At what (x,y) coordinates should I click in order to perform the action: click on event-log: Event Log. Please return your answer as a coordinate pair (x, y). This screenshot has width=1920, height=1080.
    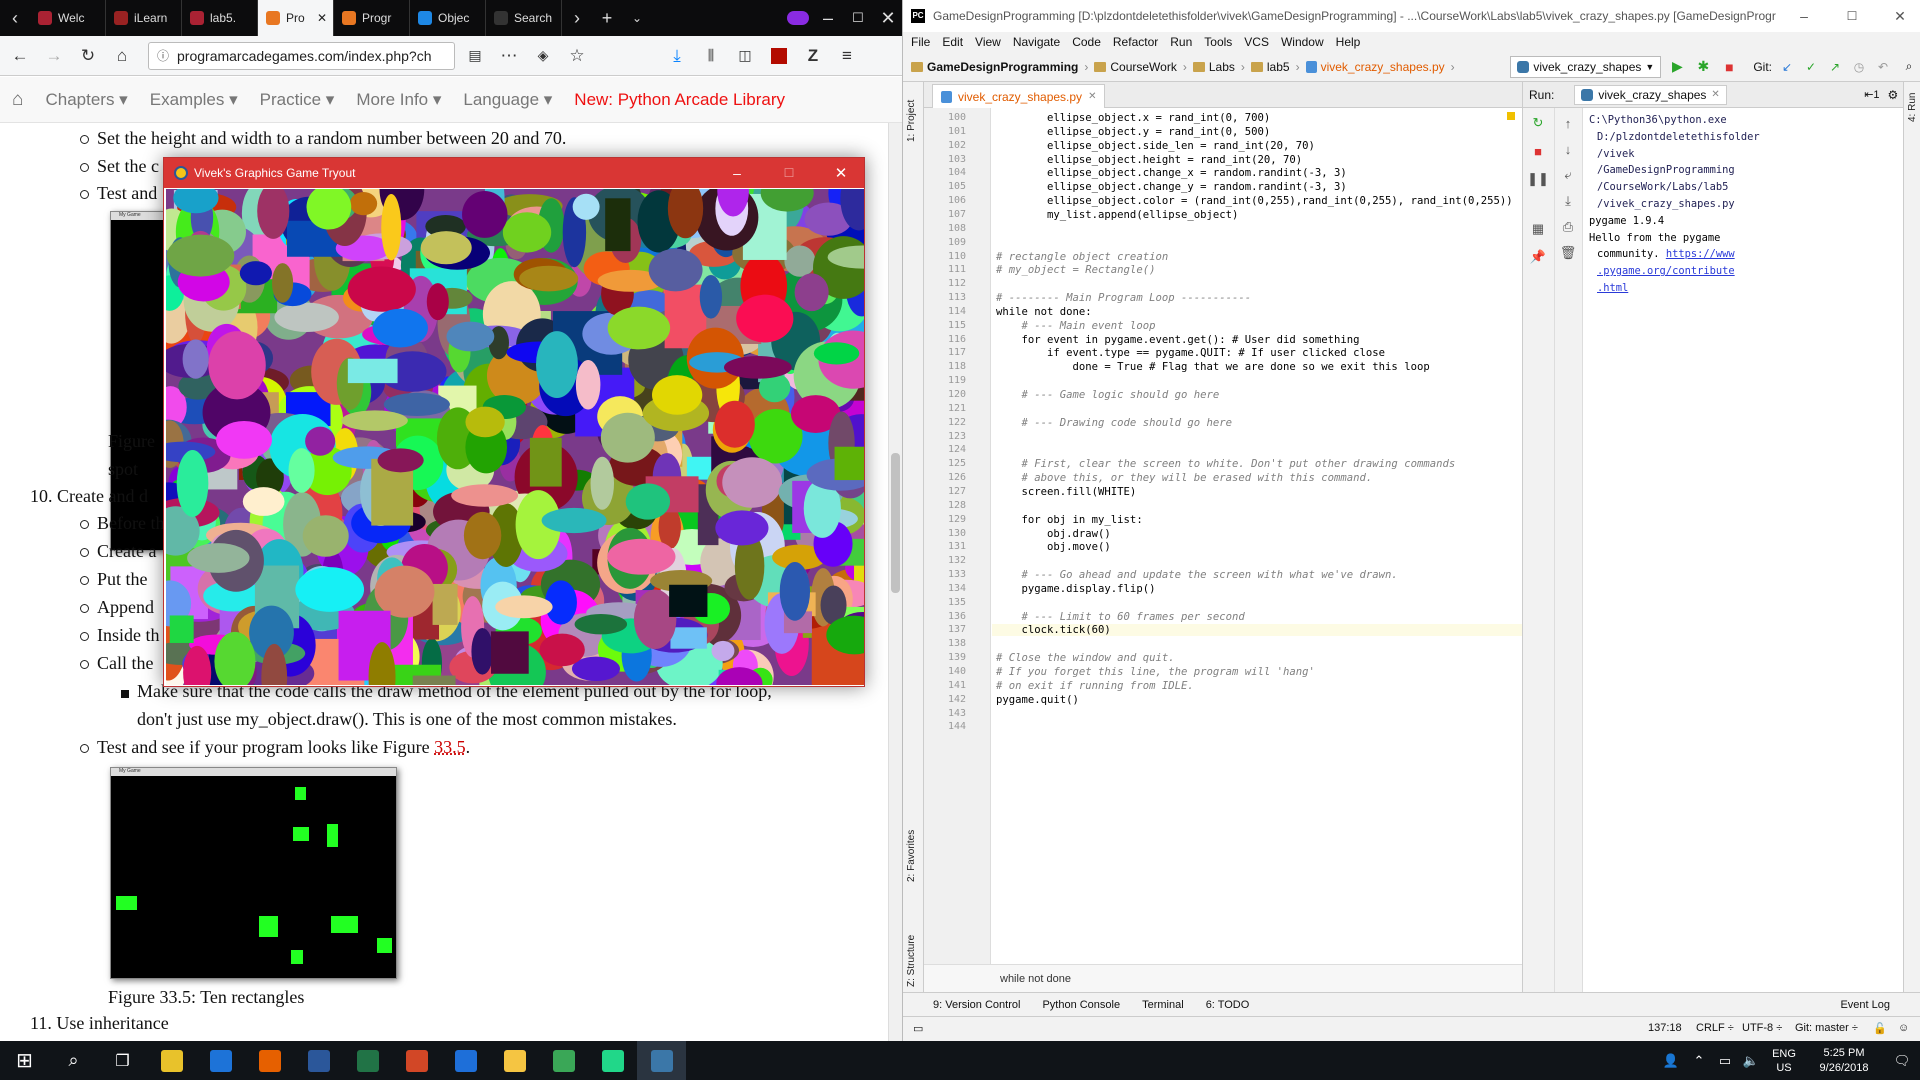
    Looking at the image, I should click on (1865, 1005).